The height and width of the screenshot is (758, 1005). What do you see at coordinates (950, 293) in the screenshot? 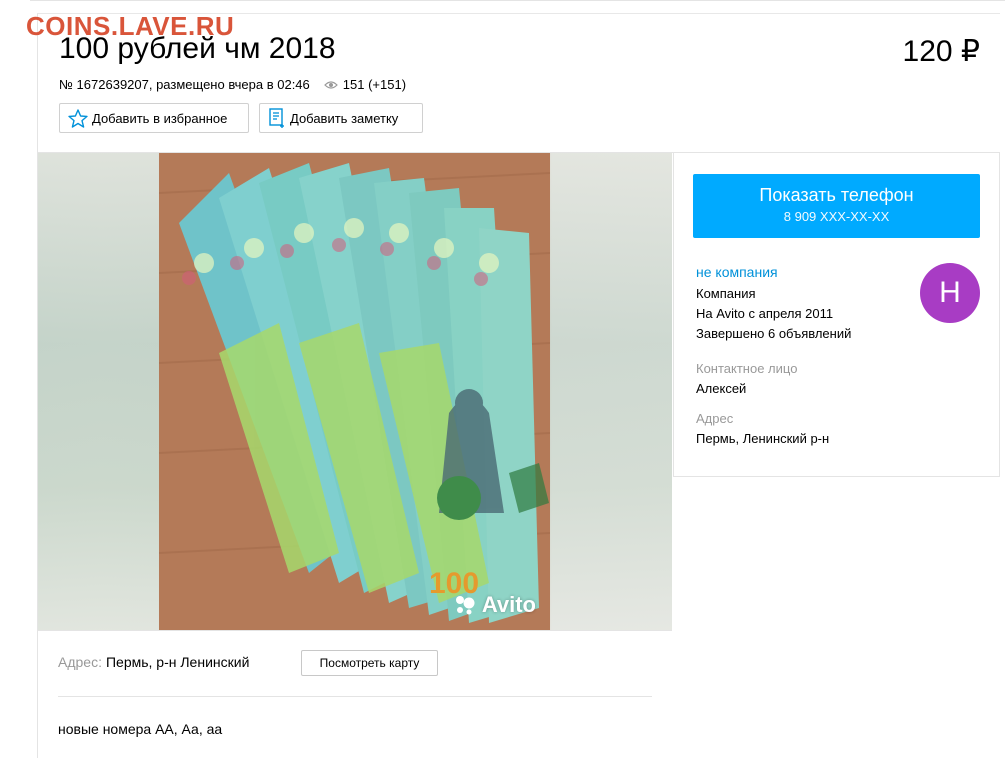
I see `seller-avatar: Н` at bounding box center [950, 293].